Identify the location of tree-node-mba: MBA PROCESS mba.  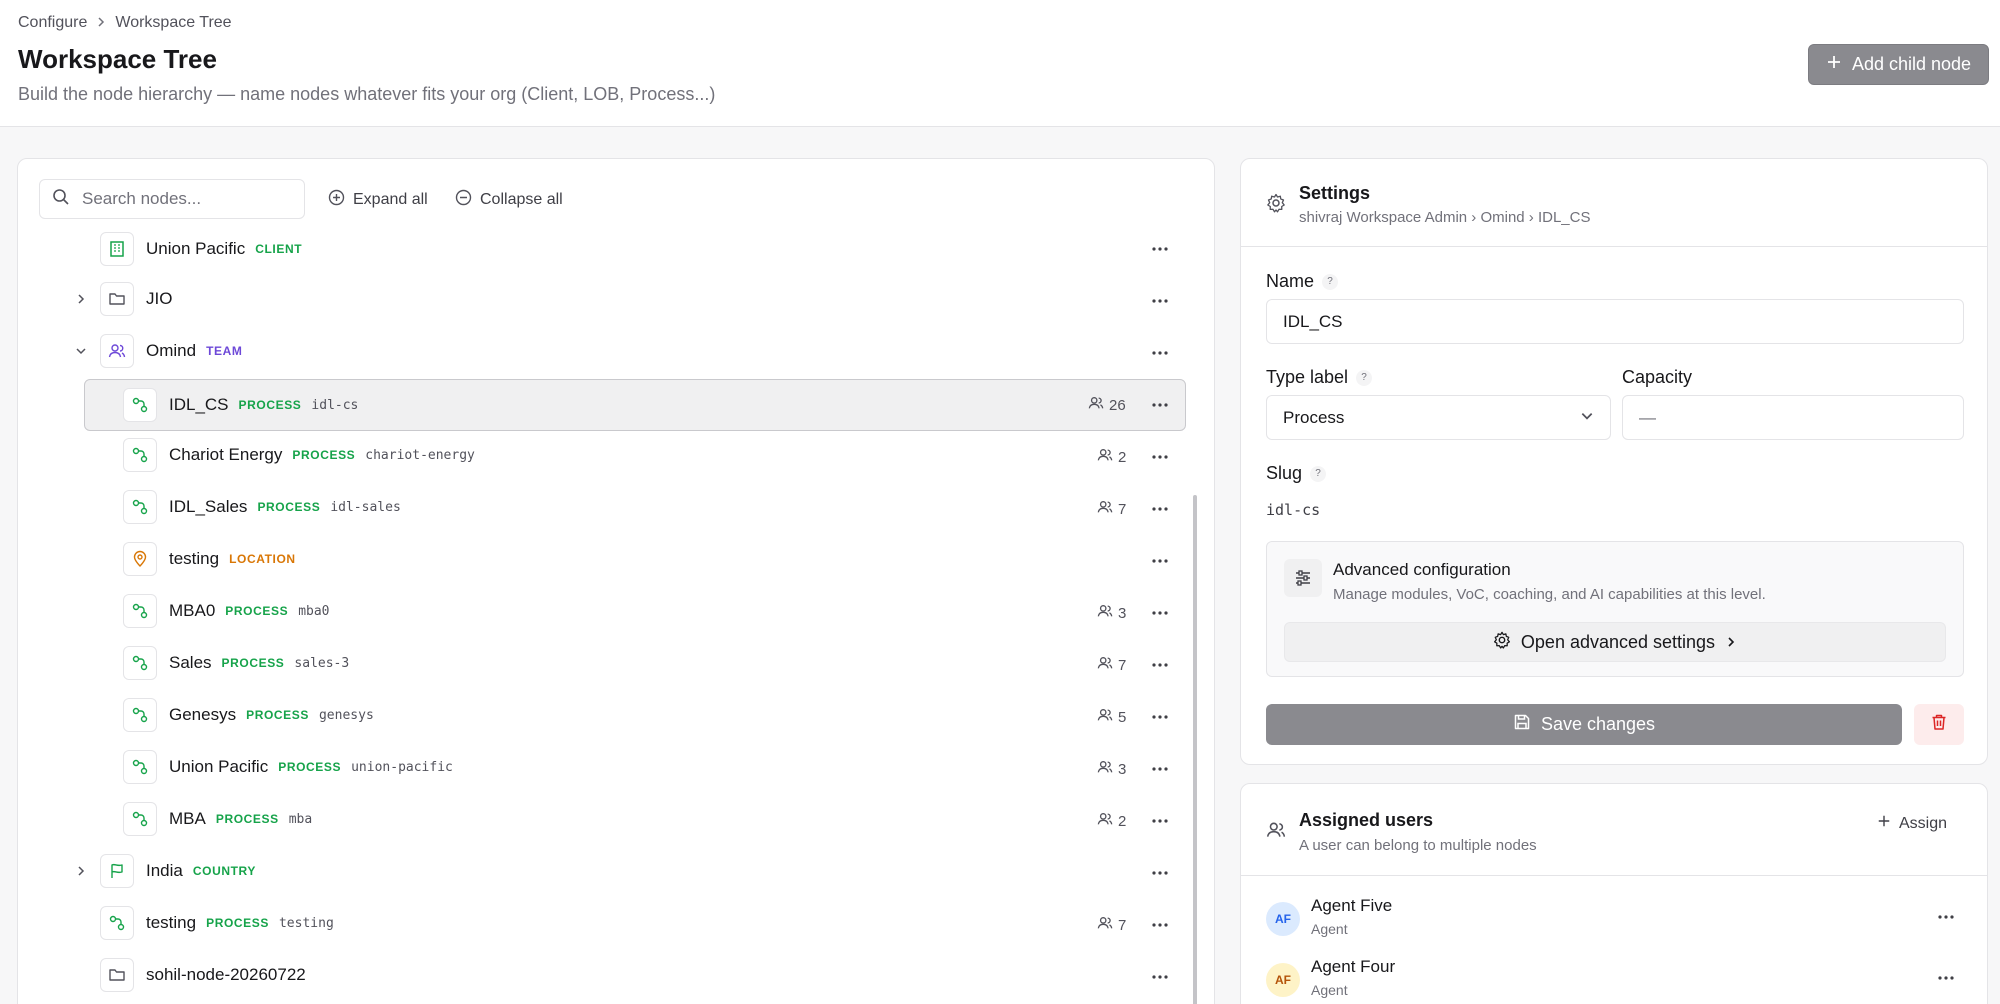
(623, 819).